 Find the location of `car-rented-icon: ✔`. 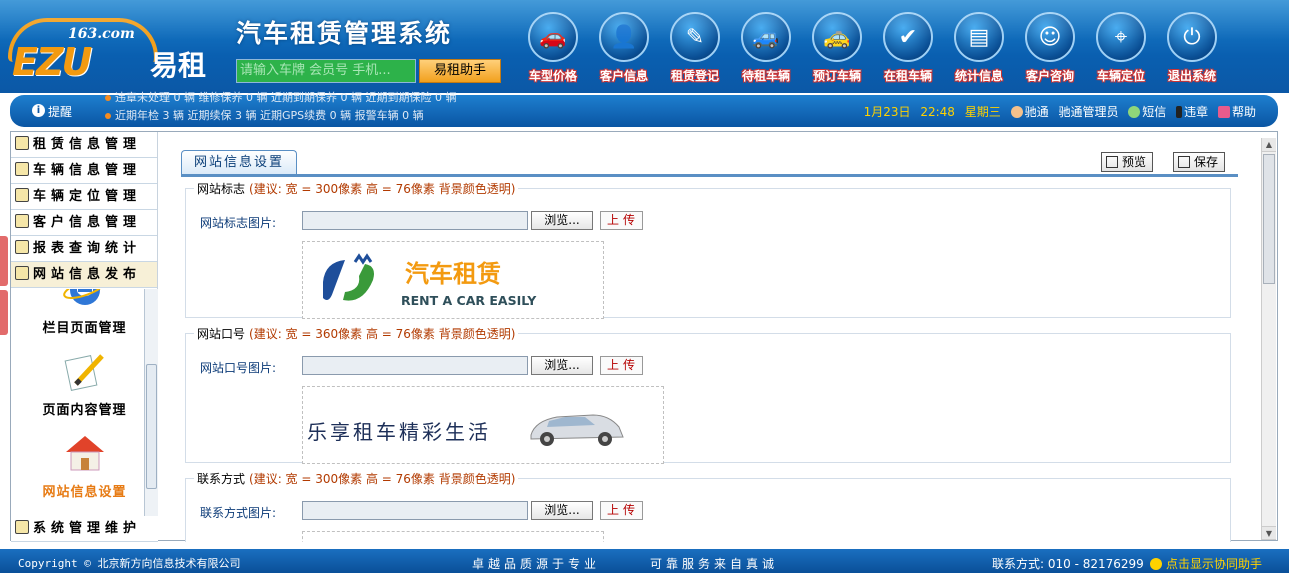

car-rented-icon: ✔ is located at coordinates (908, 37).